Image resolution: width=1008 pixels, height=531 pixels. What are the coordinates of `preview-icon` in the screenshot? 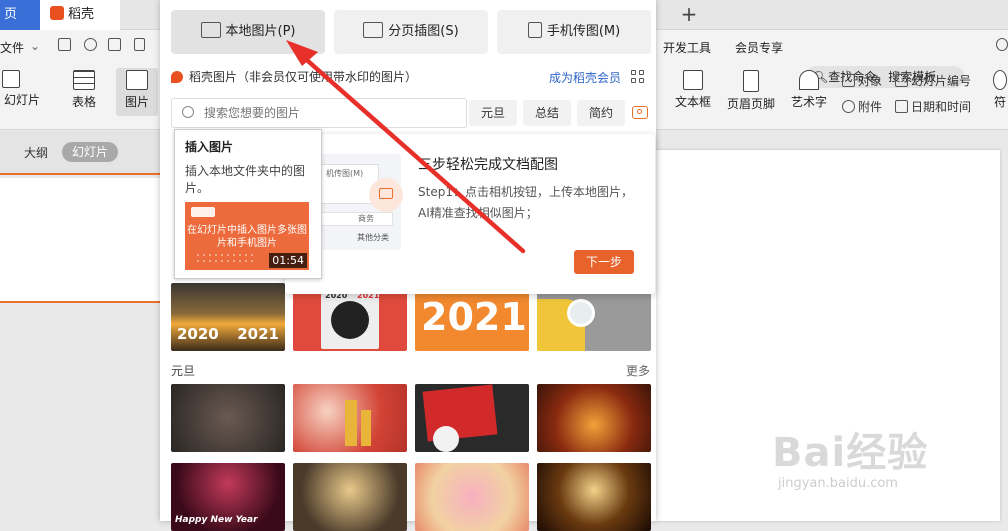 It's located at (141, 45).